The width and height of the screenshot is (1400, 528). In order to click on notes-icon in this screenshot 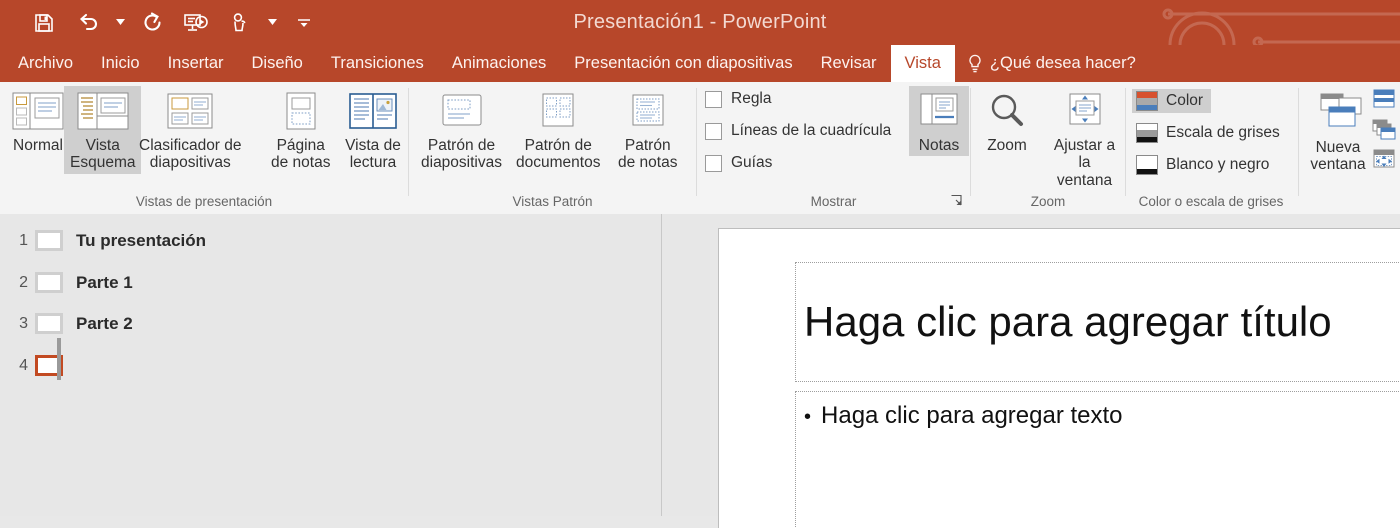, I will do `click(939, 109)`.